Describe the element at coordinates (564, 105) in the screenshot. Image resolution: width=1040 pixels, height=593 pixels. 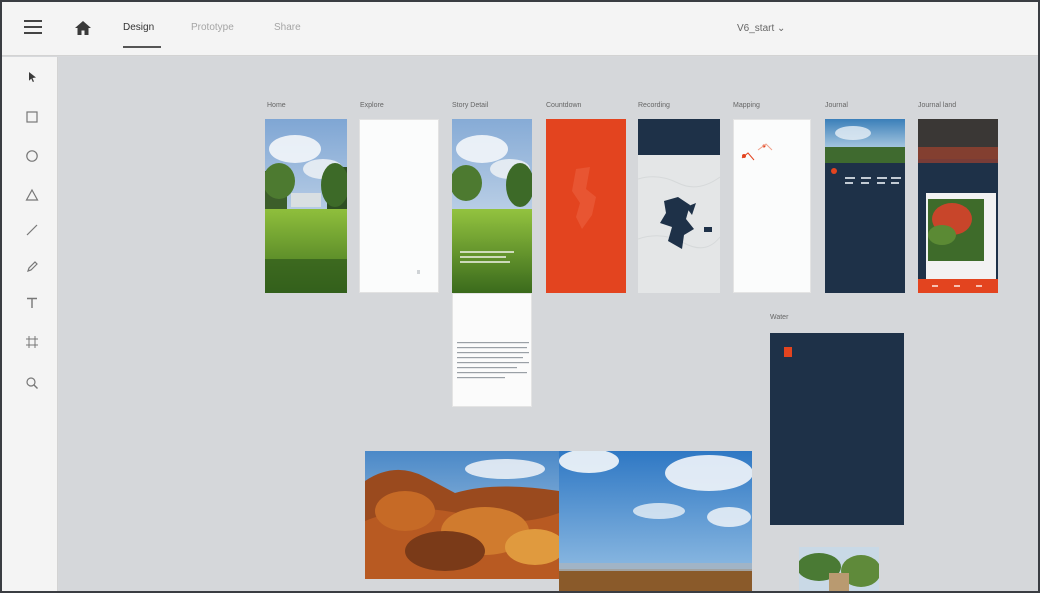
I see `artboard-label-countdown: Countdown` at that location.